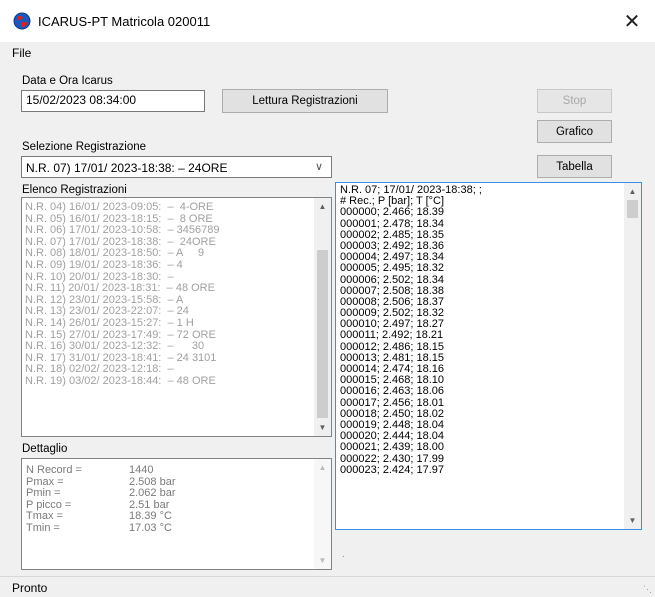  What do you see at coordinates (632, 356) in the screenshot?
I see `registrazione-scrollbar: ▲ ▼` at bounding box center [632, 356].